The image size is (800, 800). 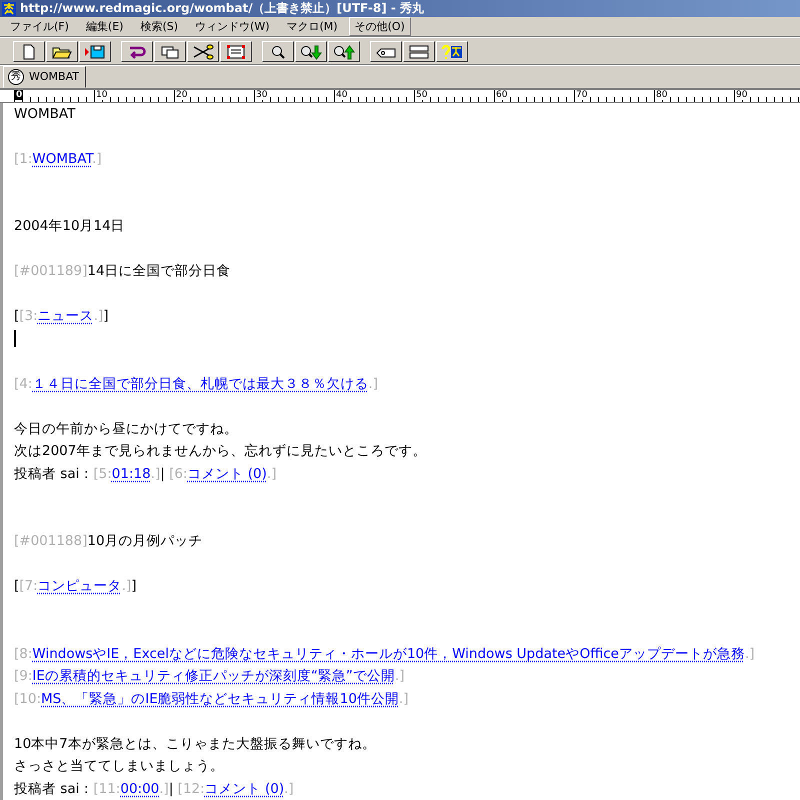 I want to click on text-line: 今日の午前から昼にかけてですね。, so click(x=126, y=428).